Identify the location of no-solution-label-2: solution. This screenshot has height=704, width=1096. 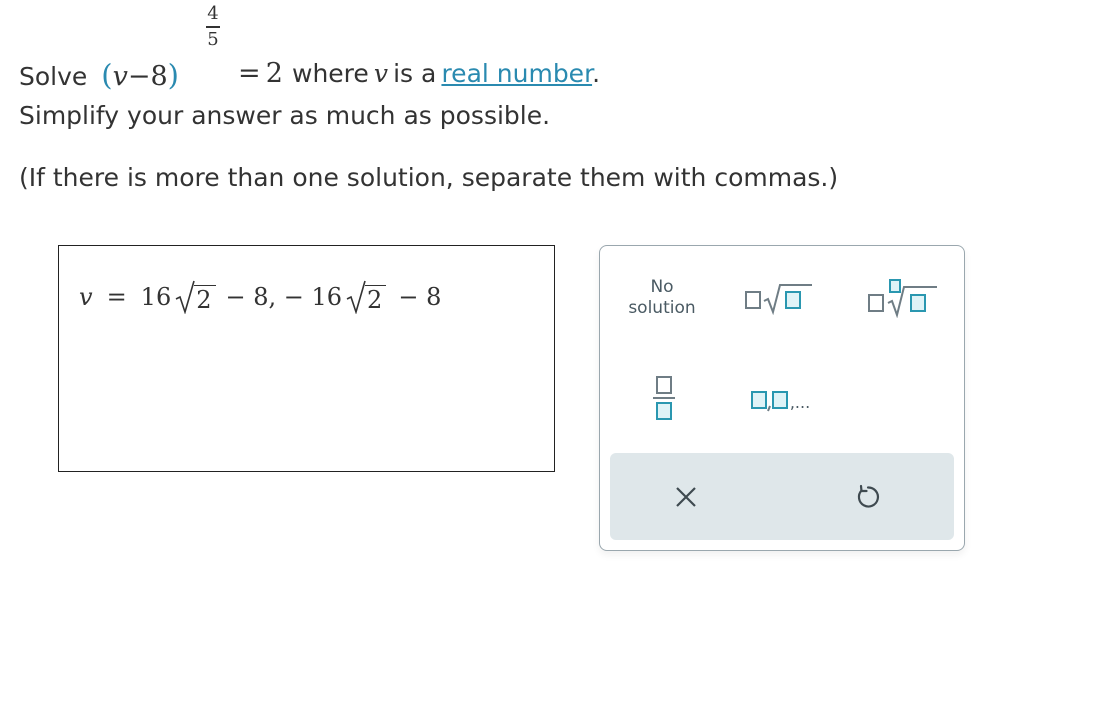
(662, 308).